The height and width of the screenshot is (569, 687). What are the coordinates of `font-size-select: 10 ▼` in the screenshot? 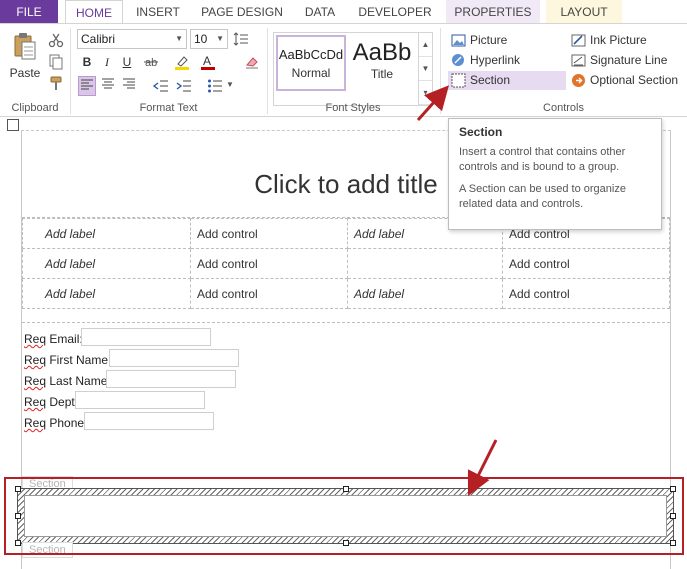 It's located at (209, 39).